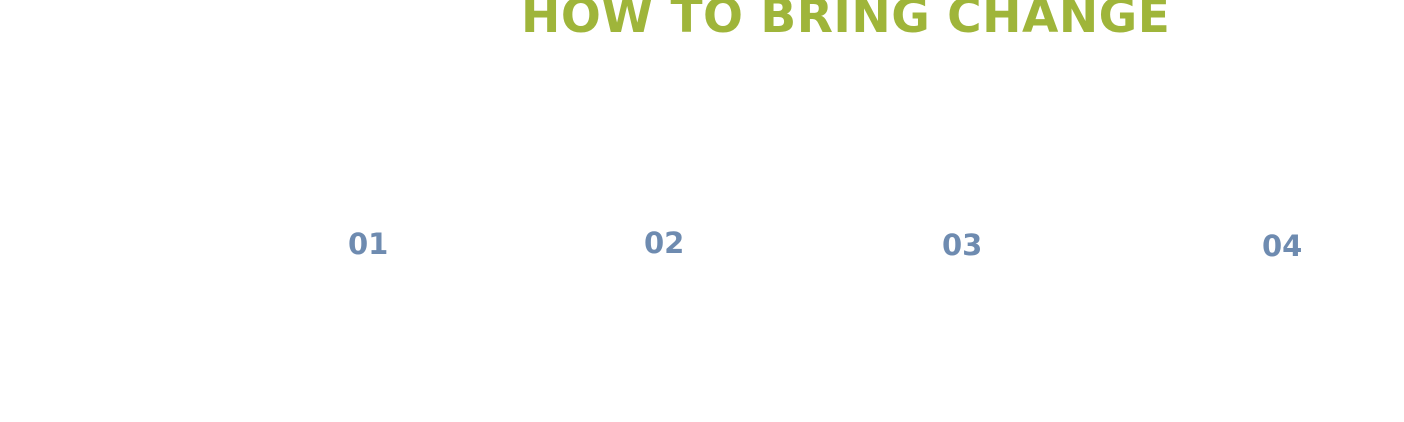  Describe the element at coordinates (962, 245) in the screenshot. I see `step-number-3: 03` at that location.